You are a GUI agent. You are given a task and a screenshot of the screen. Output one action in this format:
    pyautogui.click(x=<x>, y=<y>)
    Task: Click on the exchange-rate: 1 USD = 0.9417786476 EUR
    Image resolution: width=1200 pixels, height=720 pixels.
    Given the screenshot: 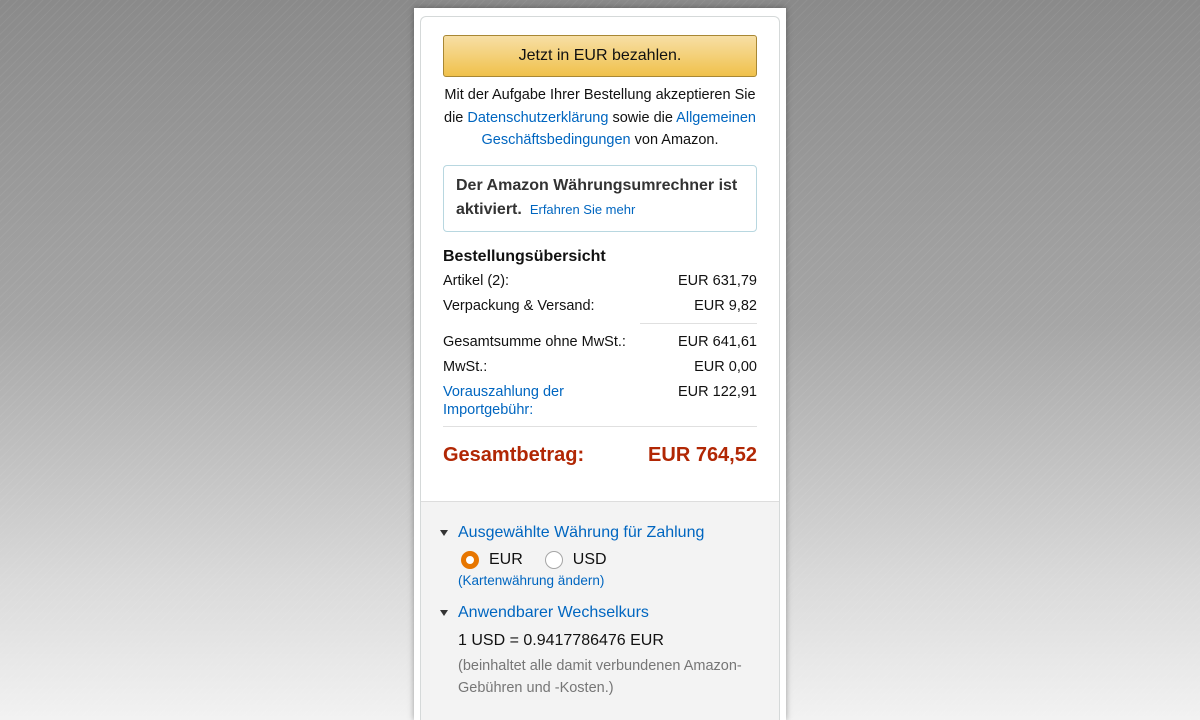 What is the action you would take?
    pyautogui.click(x=561, y=640)
    